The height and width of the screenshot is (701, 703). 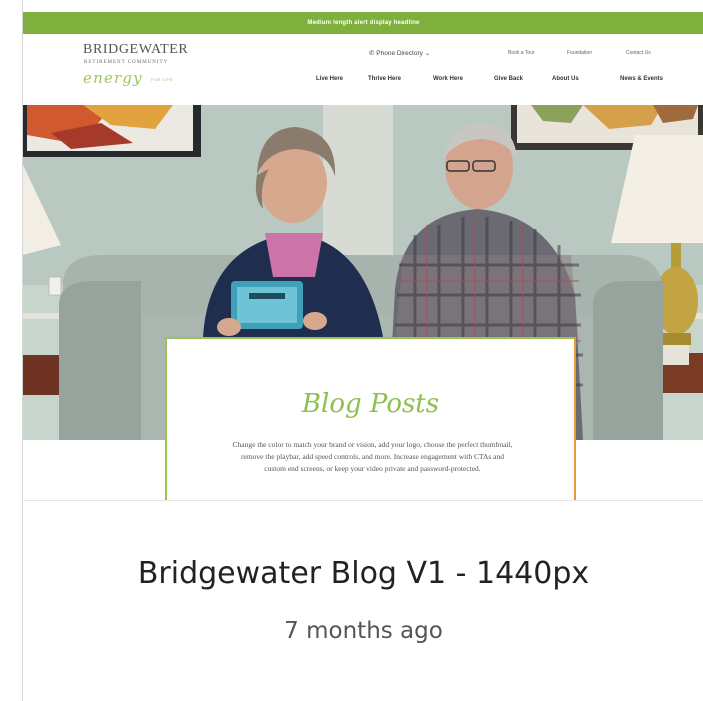 What do you see at coordinates (330, 79) in the screenshot?
I see `main-nav-live-here: Live Here` at bounding box center [330, 79].